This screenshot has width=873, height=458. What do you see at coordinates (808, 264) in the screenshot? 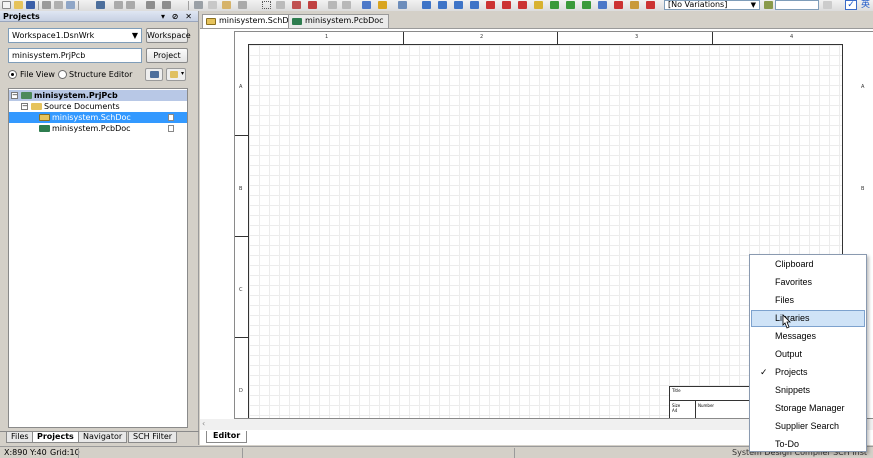
I see `menu-item-clipboard: Clipboard` at bounding box center [808, 264].